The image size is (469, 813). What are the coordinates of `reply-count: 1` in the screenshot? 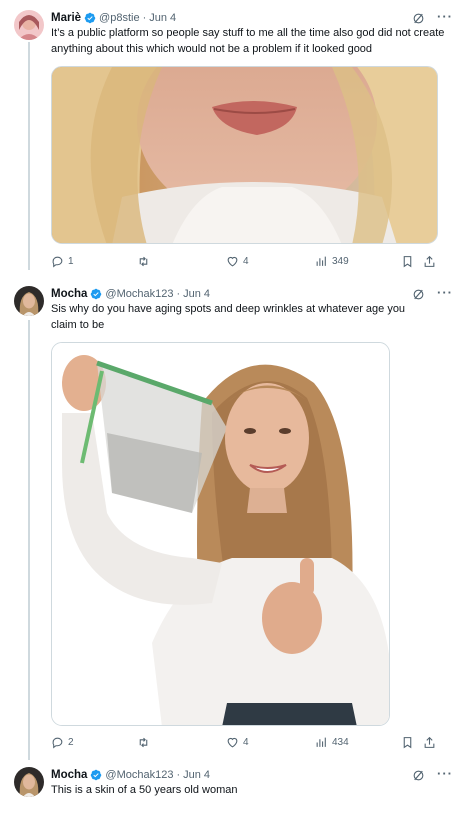 It's located at (71, 261).